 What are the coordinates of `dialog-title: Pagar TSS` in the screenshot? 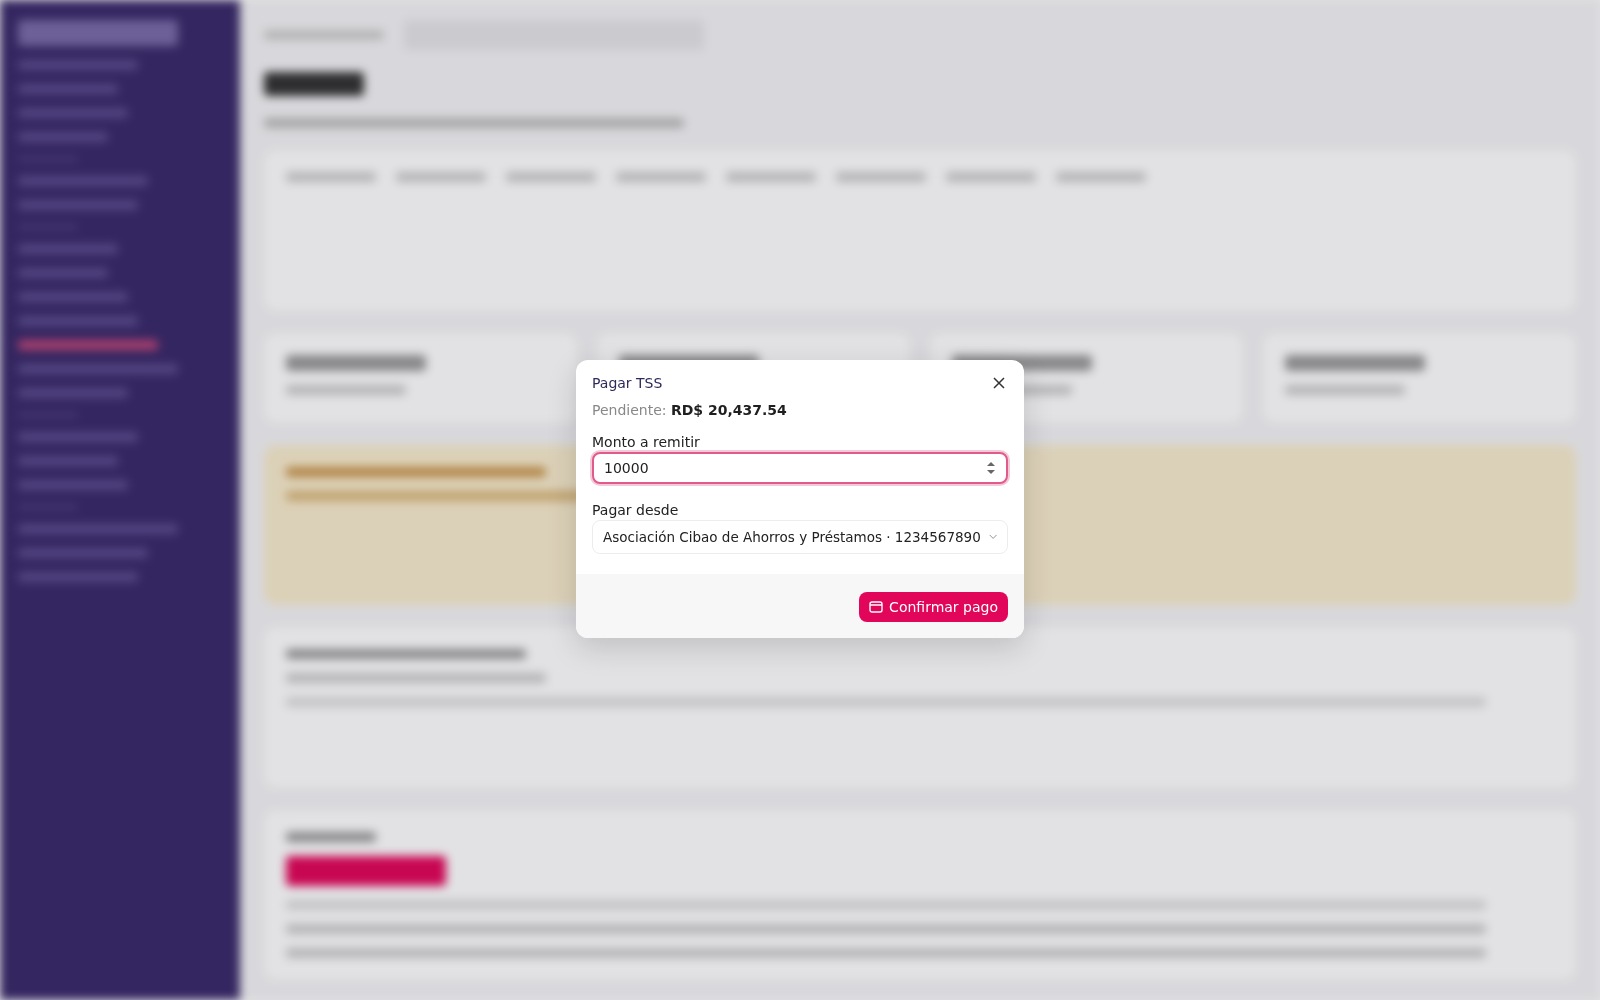 It's located at (627, 383).